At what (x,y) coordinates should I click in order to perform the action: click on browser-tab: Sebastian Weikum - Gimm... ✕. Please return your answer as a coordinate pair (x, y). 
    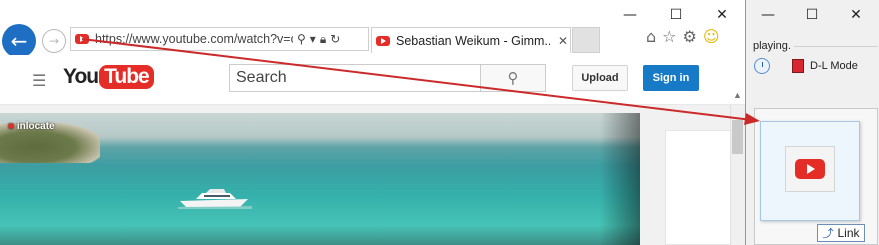
    Looking at the image, I should click on (471, 40).